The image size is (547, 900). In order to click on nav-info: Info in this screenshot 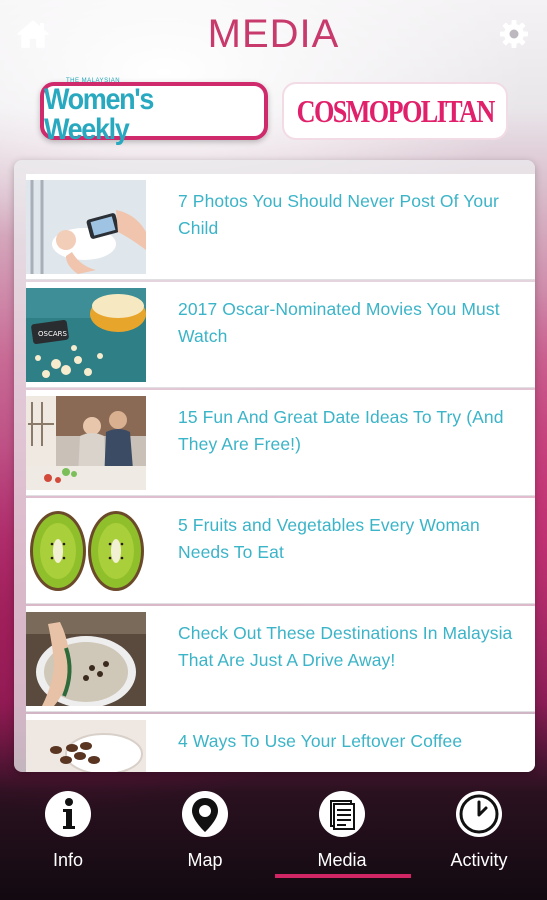, I will do `click(68, 832)`.